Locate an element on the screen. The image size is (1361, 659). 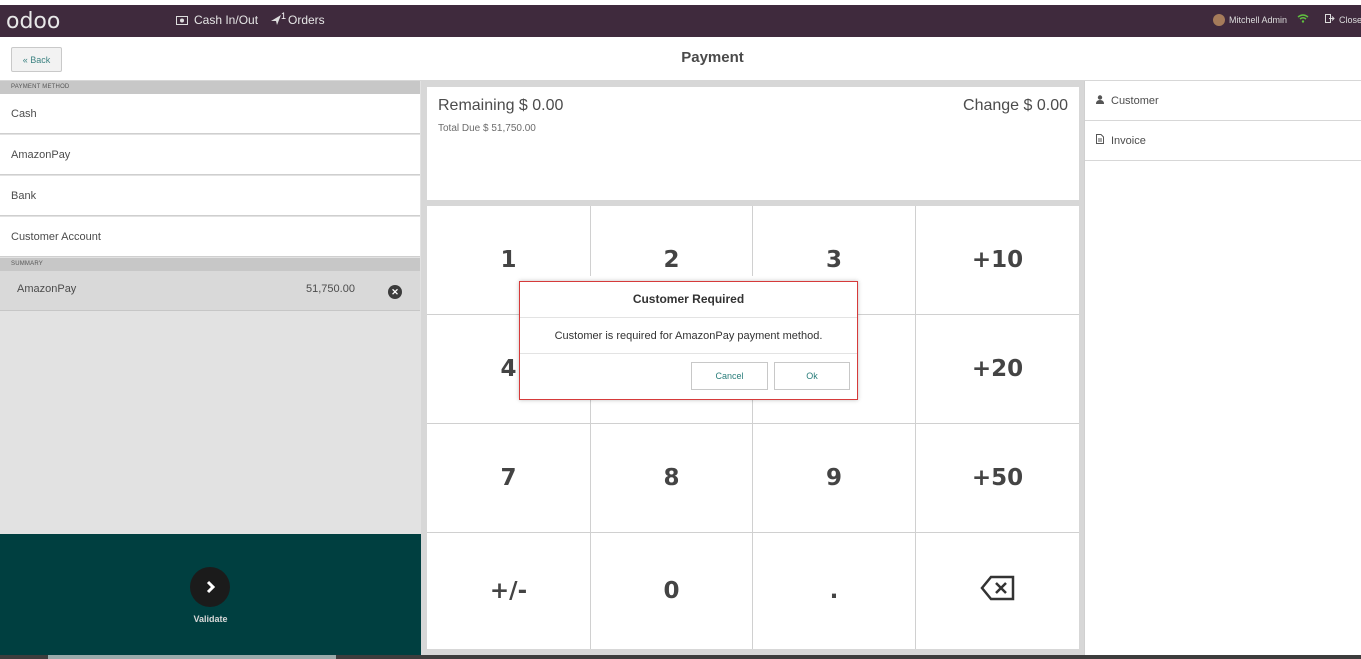
numpad-key-plus50: +50 is located at coordinates (997, 478).